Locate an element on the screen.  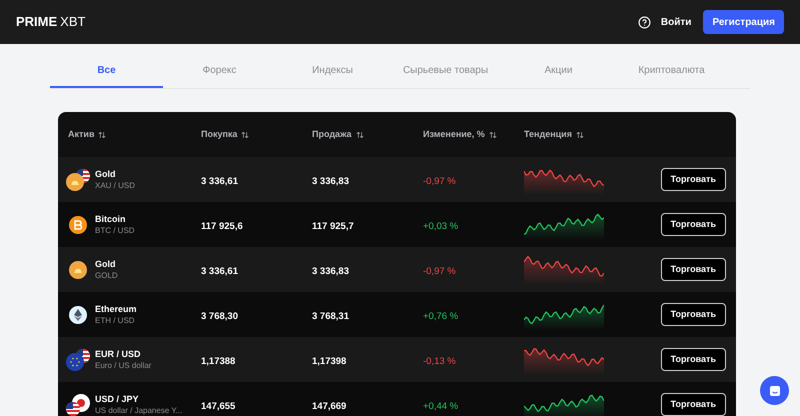
chat-button is located at coordinates (774, 390).